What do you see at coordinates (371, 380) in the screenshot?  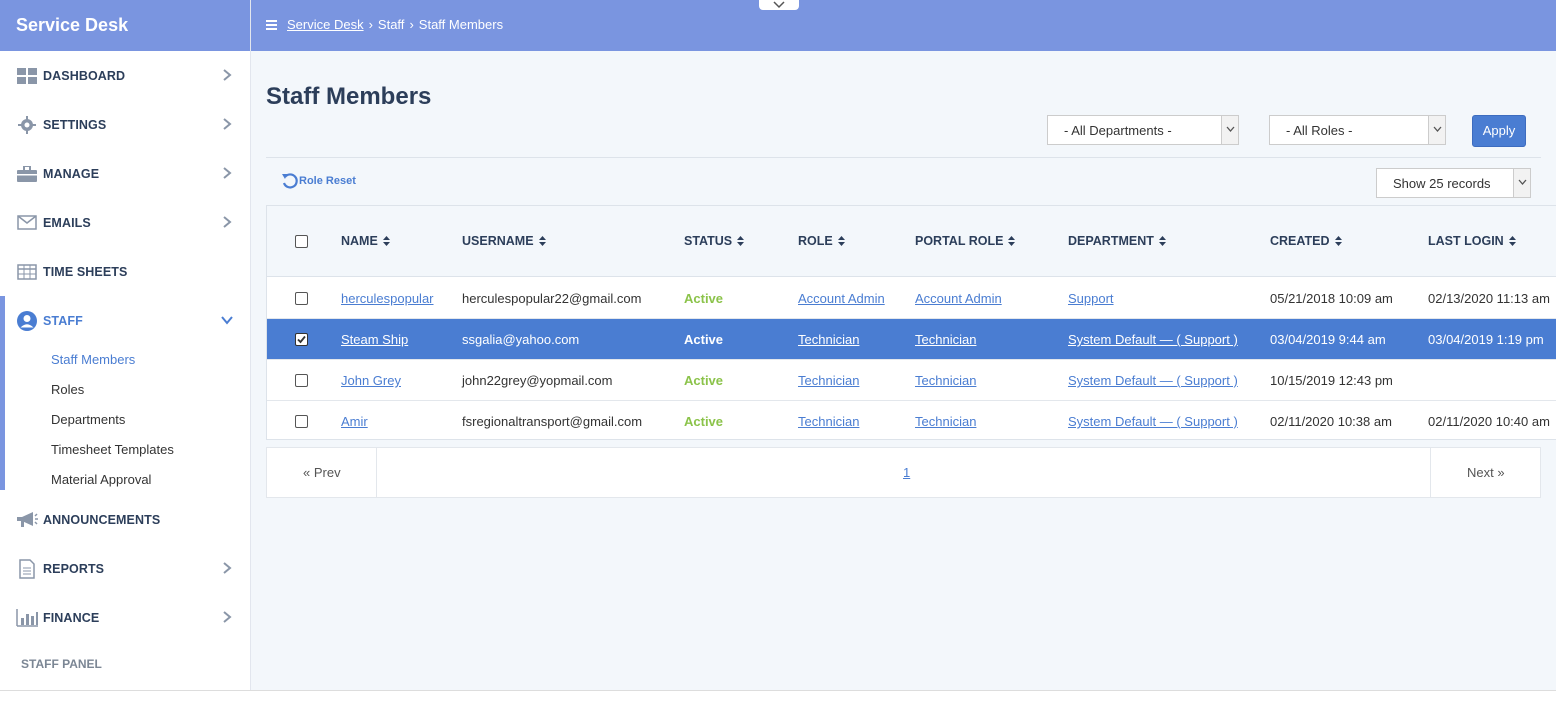 I see `staff-name-link: John Grey` at bounding box center [371, 380].